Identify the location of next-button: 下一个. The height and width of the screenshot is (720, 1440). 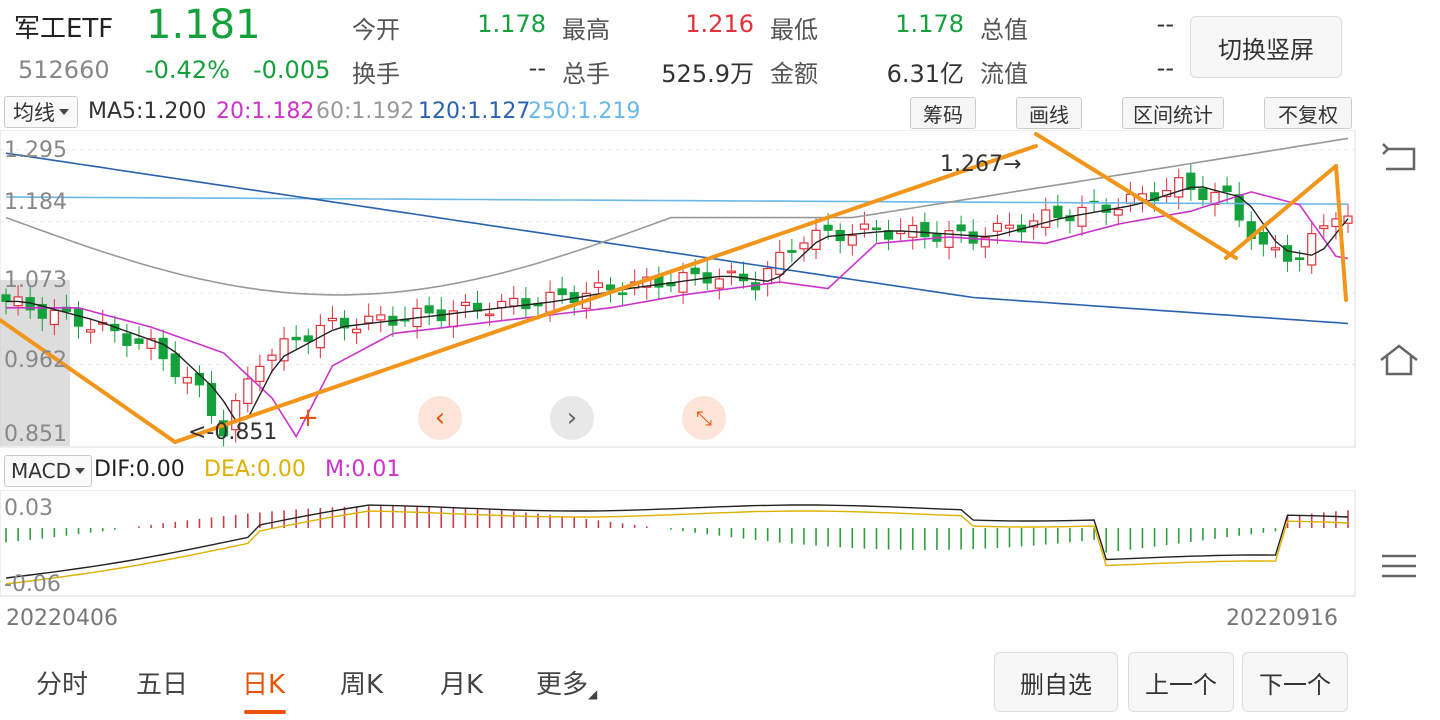
(1295, 682).